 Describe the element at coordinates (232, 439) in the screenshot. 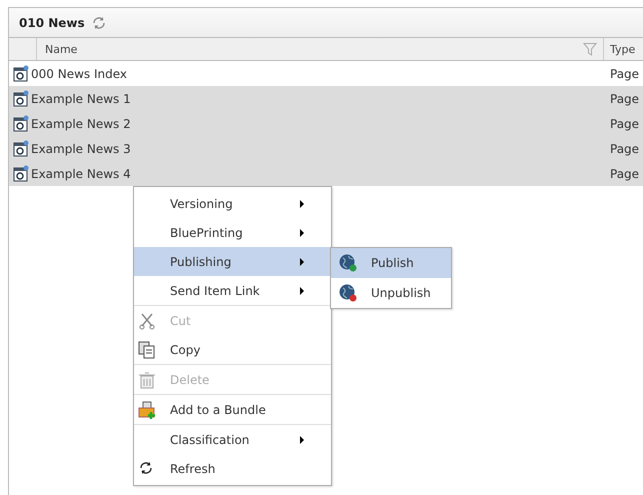

I see `menu-item: Classification` at that location.